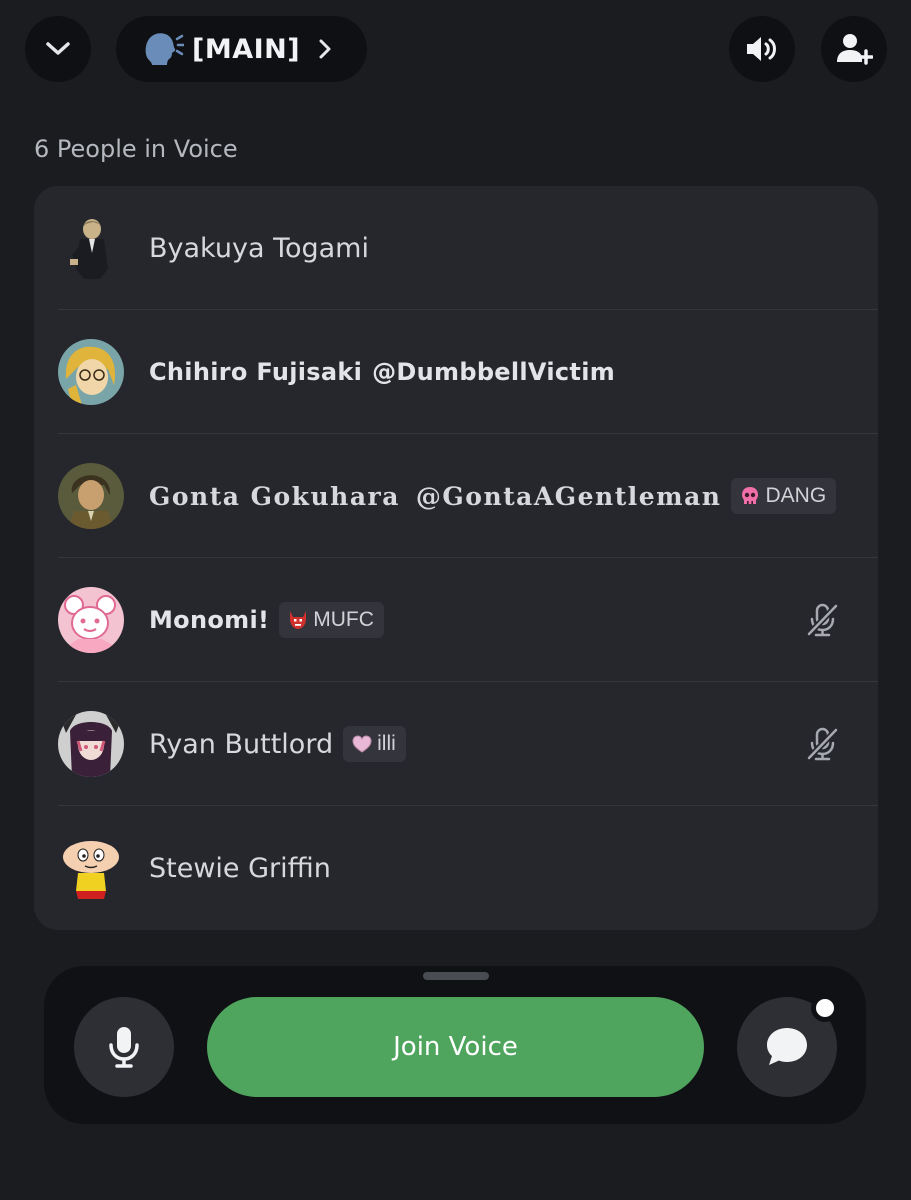 The width and height of the screenshot is (911, 1200). Describe the element at coordinates (136, 149) in the screenshot. I see `voice-count-label: 6 People in Voice` at that location.